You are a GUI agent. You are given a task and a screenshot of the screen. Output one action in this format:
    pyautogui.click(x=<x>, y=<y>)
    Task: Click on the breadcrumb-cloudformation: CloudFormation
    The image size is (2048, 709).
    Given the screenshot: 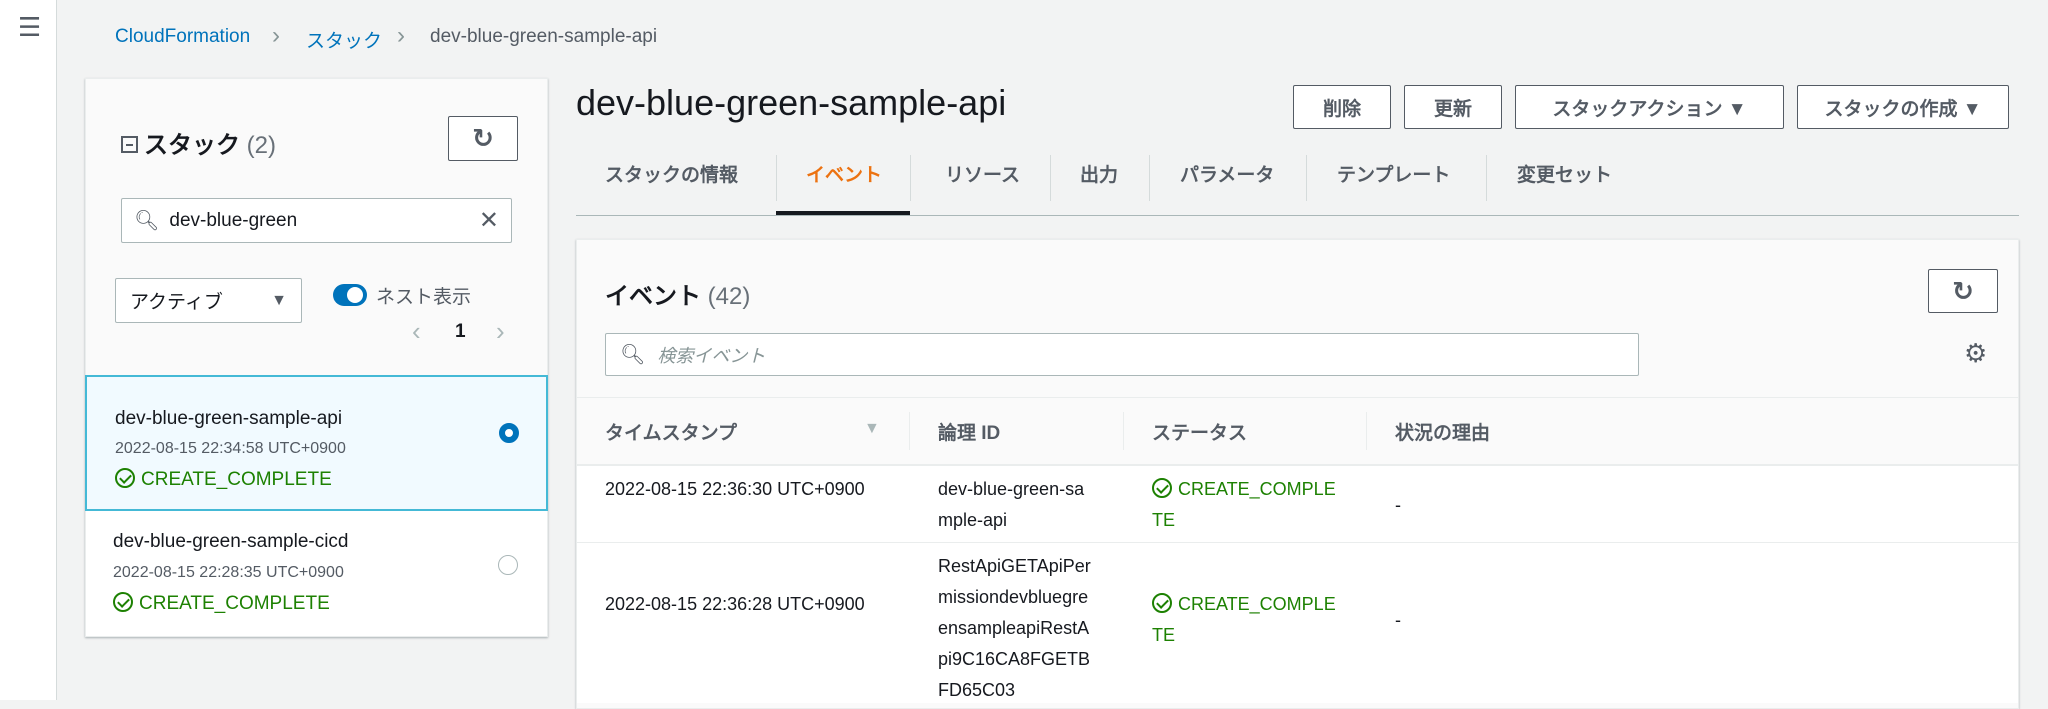 What is the action you would take?
    pyautogui.click(x=182, y=37)
    